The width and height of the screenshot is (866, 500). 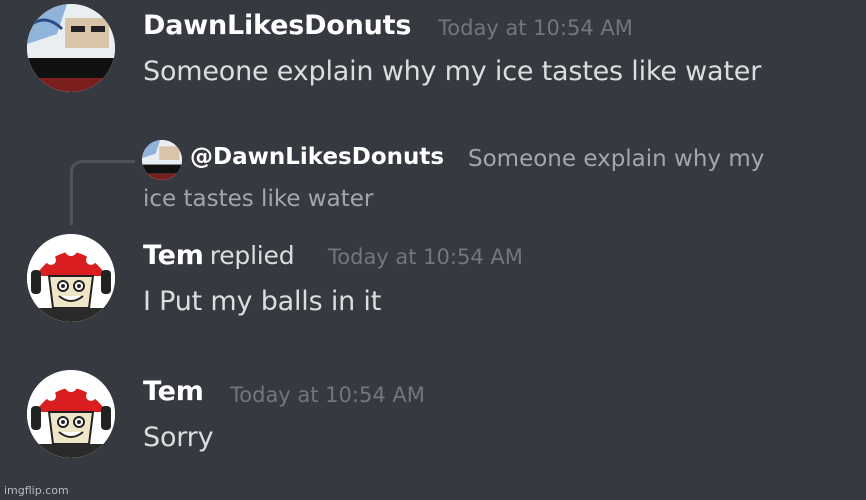 I want to click on message-content: Sorry, so click(x=178, y=437).